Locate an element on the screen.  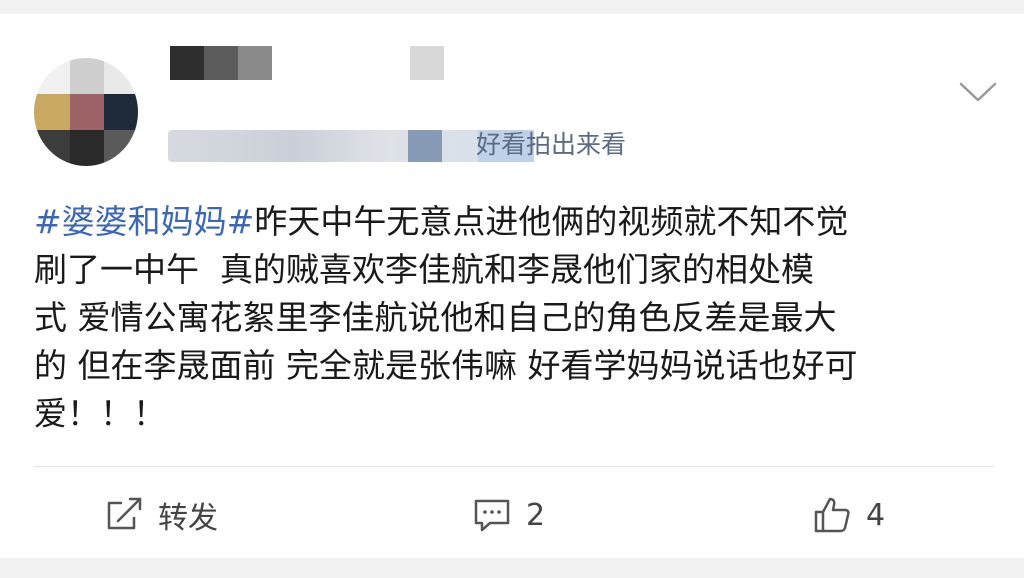
thumbs-up-icon is located at coordinates (832, 515).